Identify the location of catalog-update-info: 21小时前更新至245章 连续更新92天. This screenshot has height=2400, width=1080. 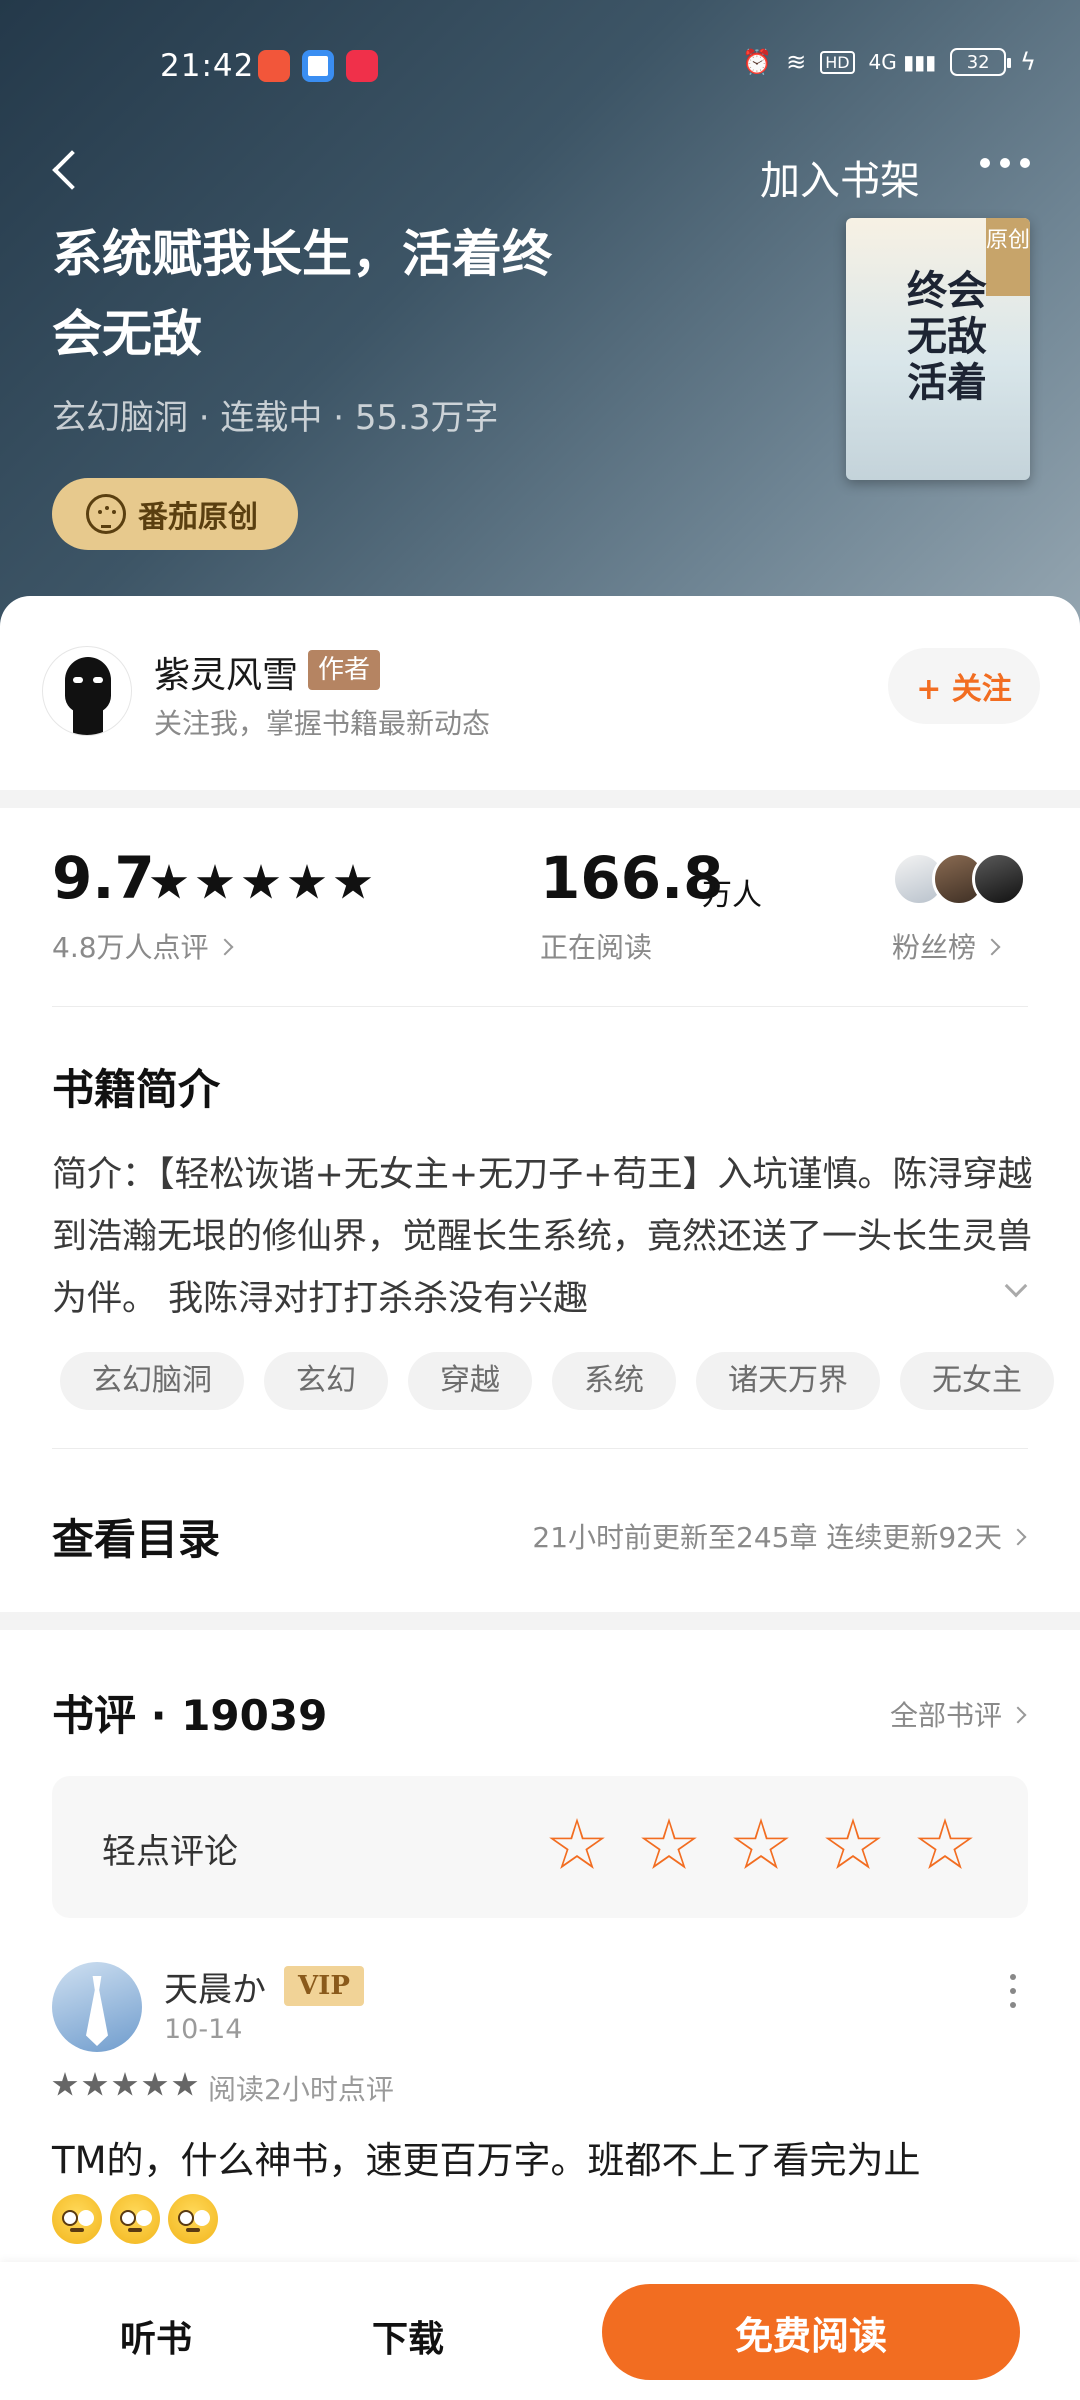
(767, 1537).